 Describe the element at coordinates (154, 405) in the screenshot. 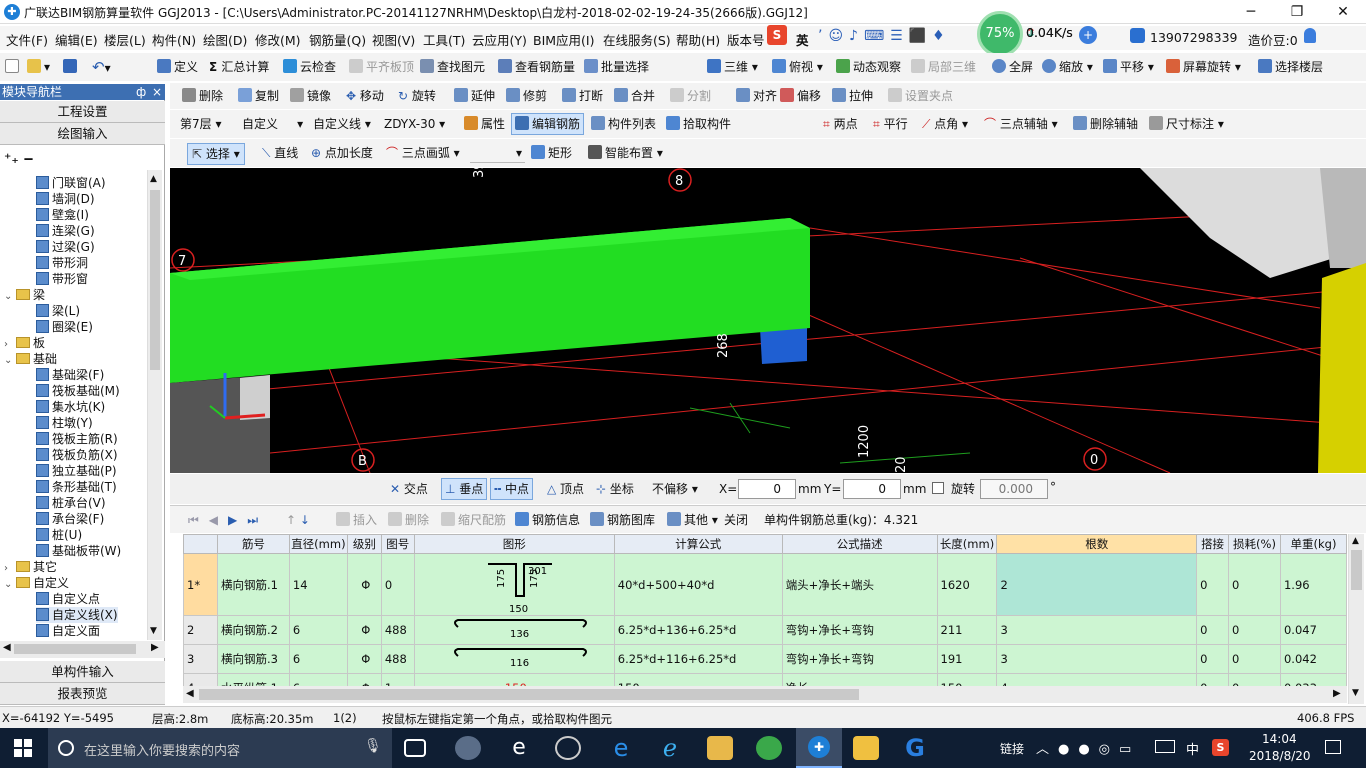

I see `tree-scrollbar: ▲ ▼` at that location.